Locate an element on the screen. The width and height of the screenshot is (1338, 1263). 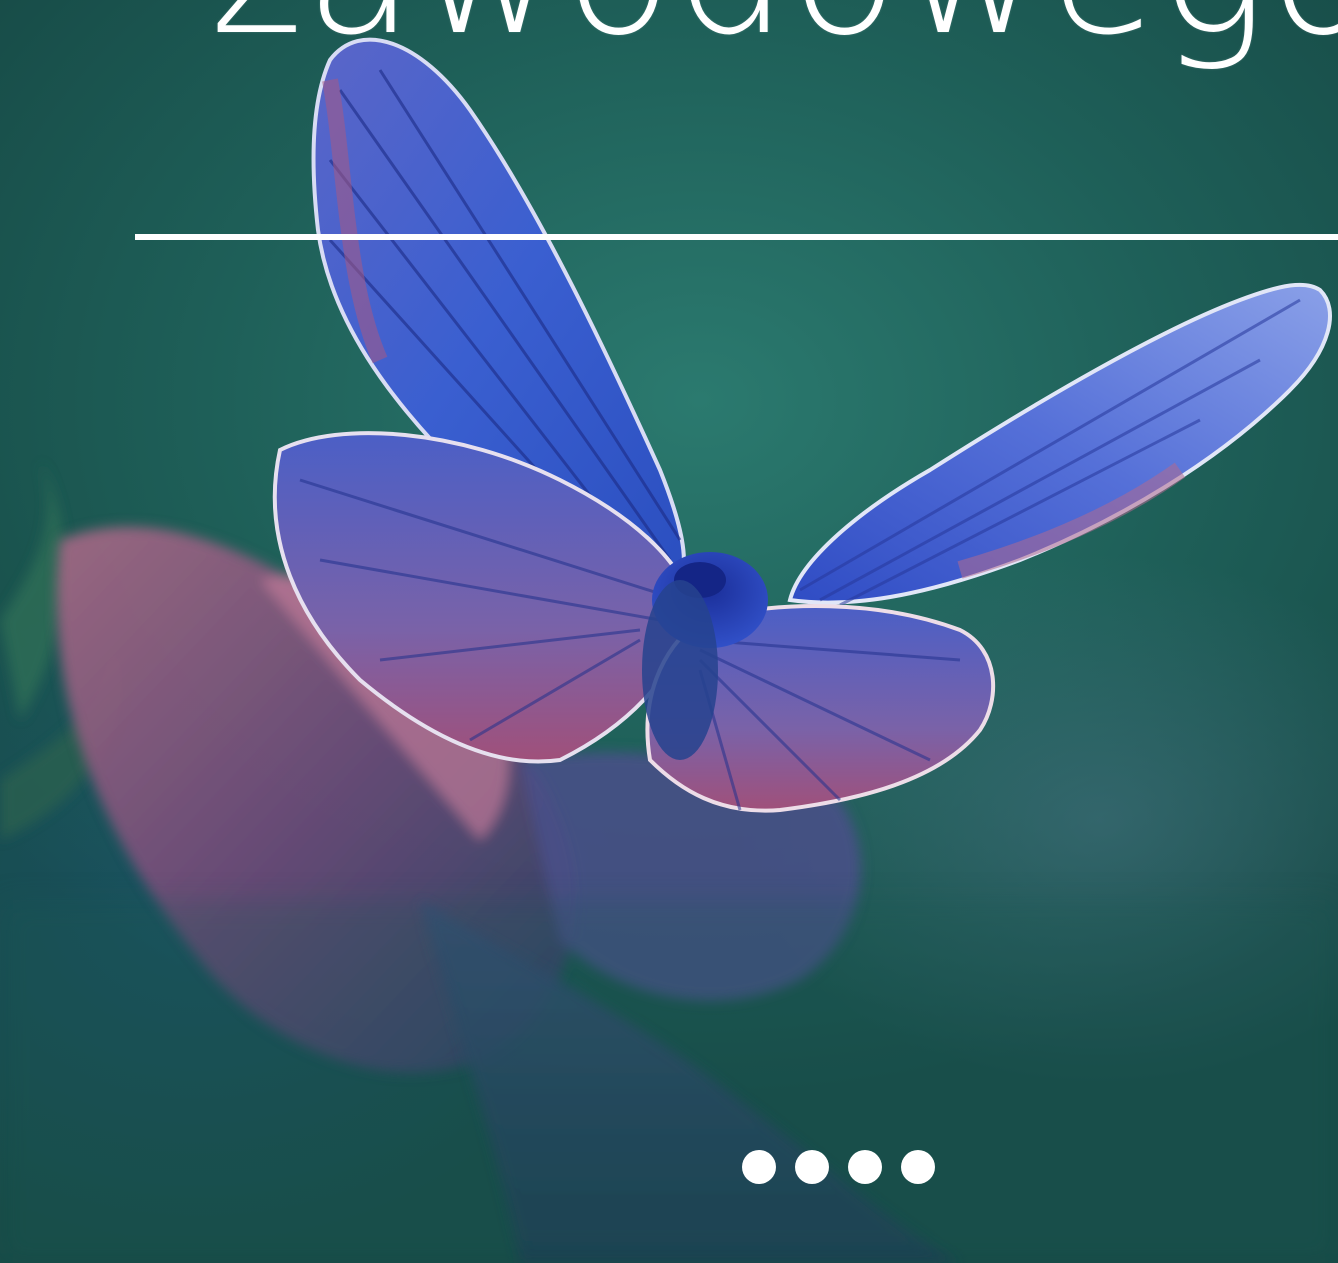
hero-title: zawodowego is located at coordinates (774, 30).